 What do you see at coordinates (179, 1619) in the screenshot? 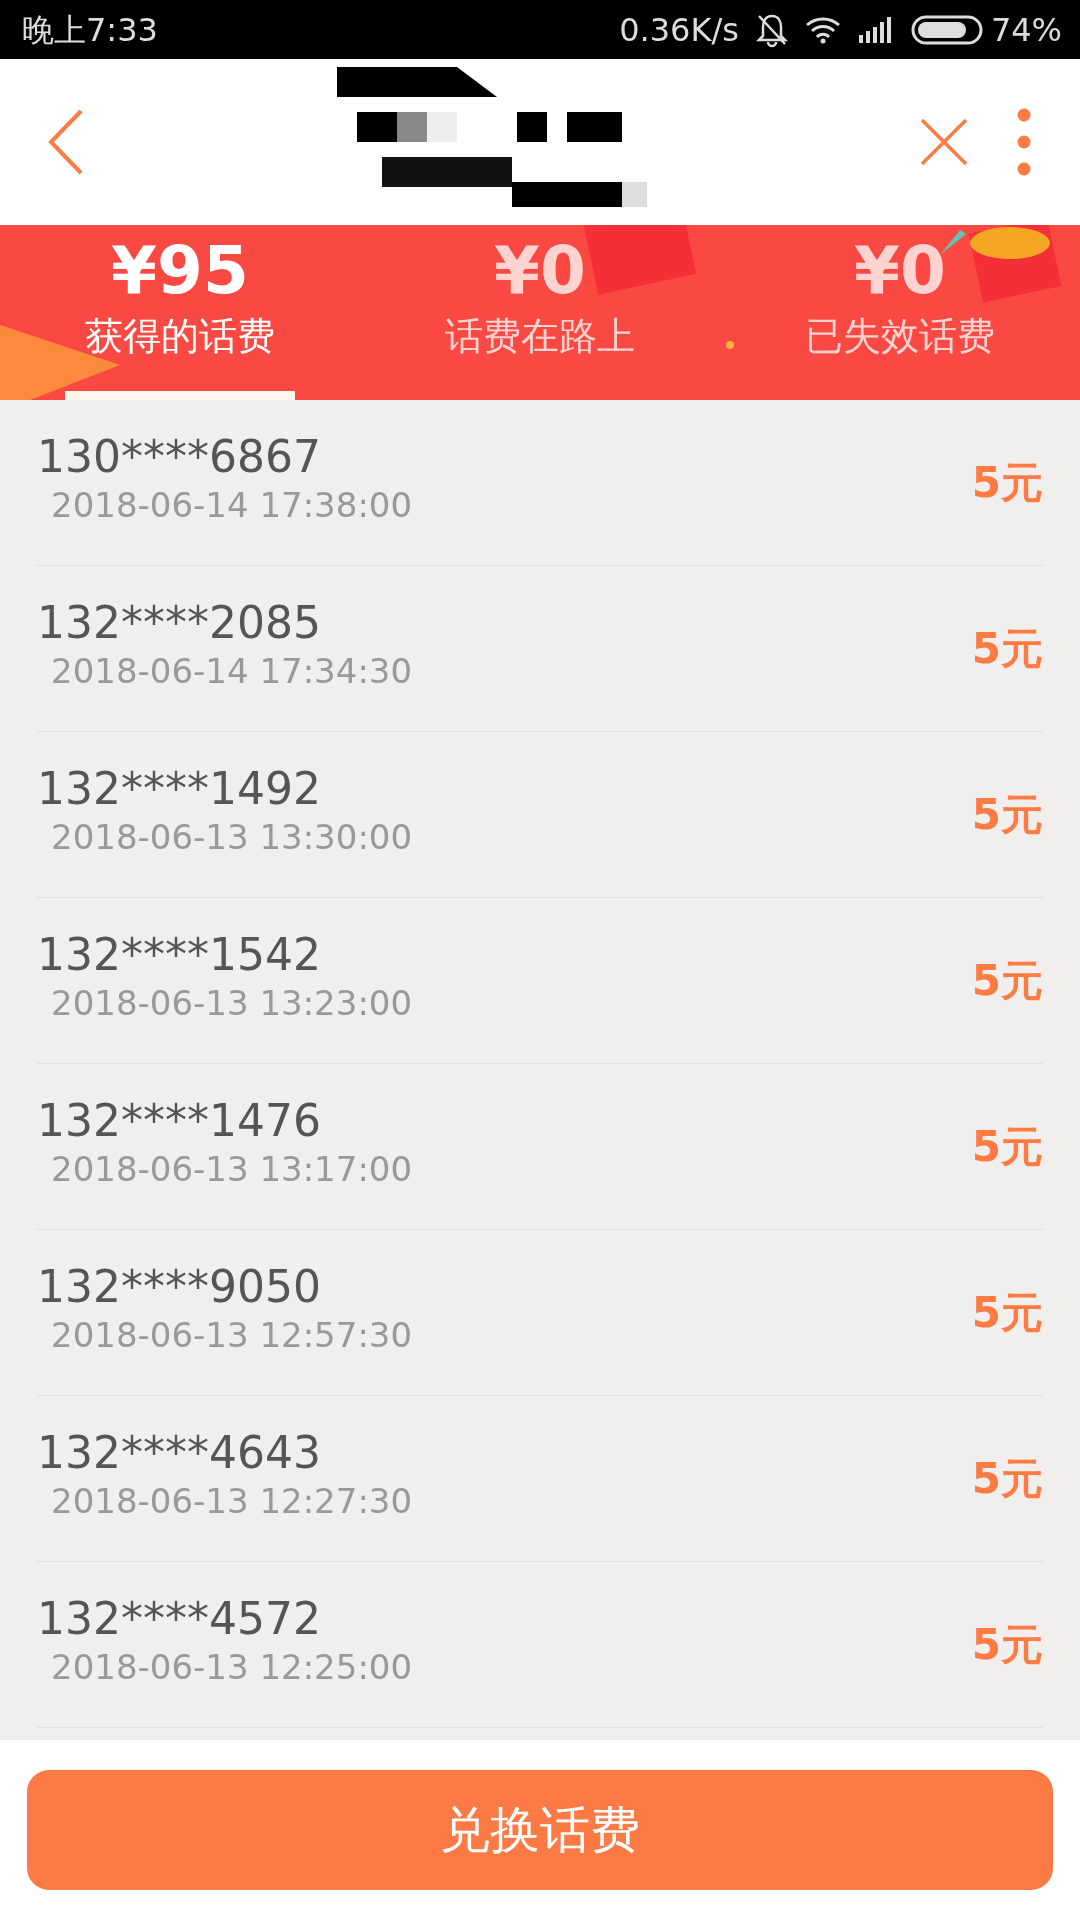
I see `phone-number: 132****4572` at bounding box center [179, 1619].